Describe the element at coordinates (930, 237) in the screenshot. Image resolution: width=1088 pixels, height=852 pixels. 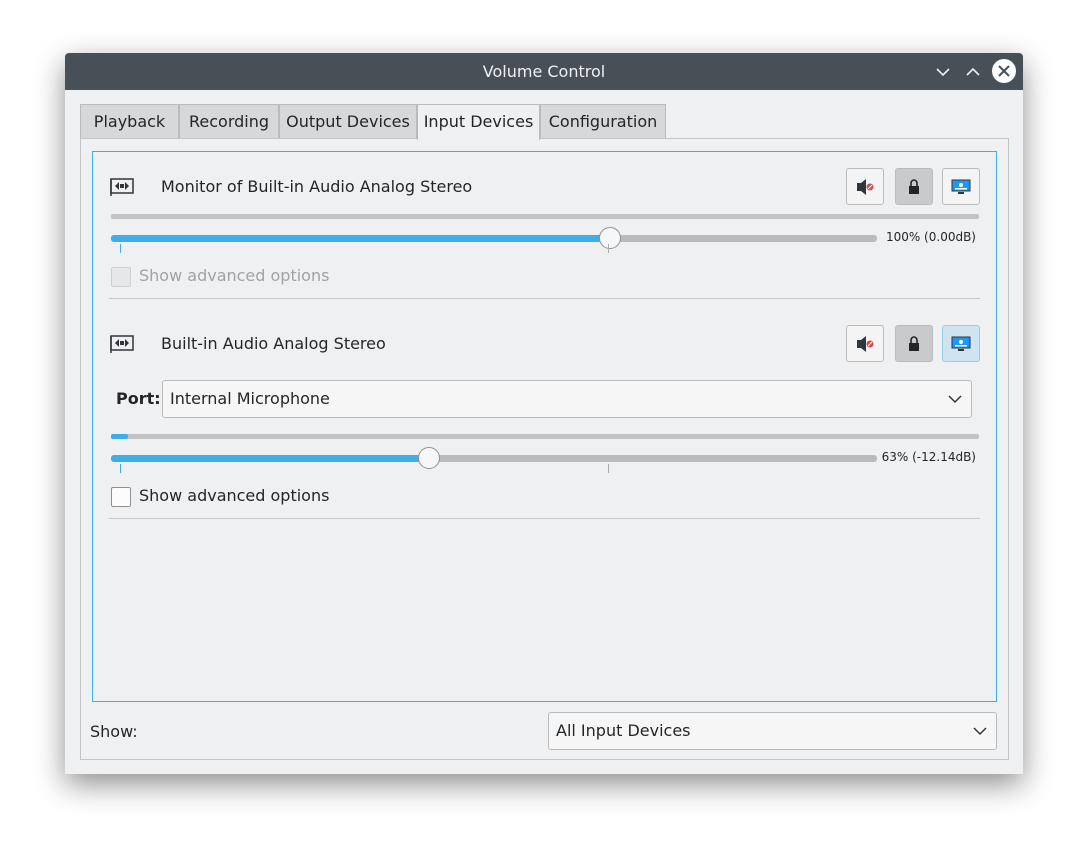
I see `volume-label: 100% (0.00dB)` at that location.